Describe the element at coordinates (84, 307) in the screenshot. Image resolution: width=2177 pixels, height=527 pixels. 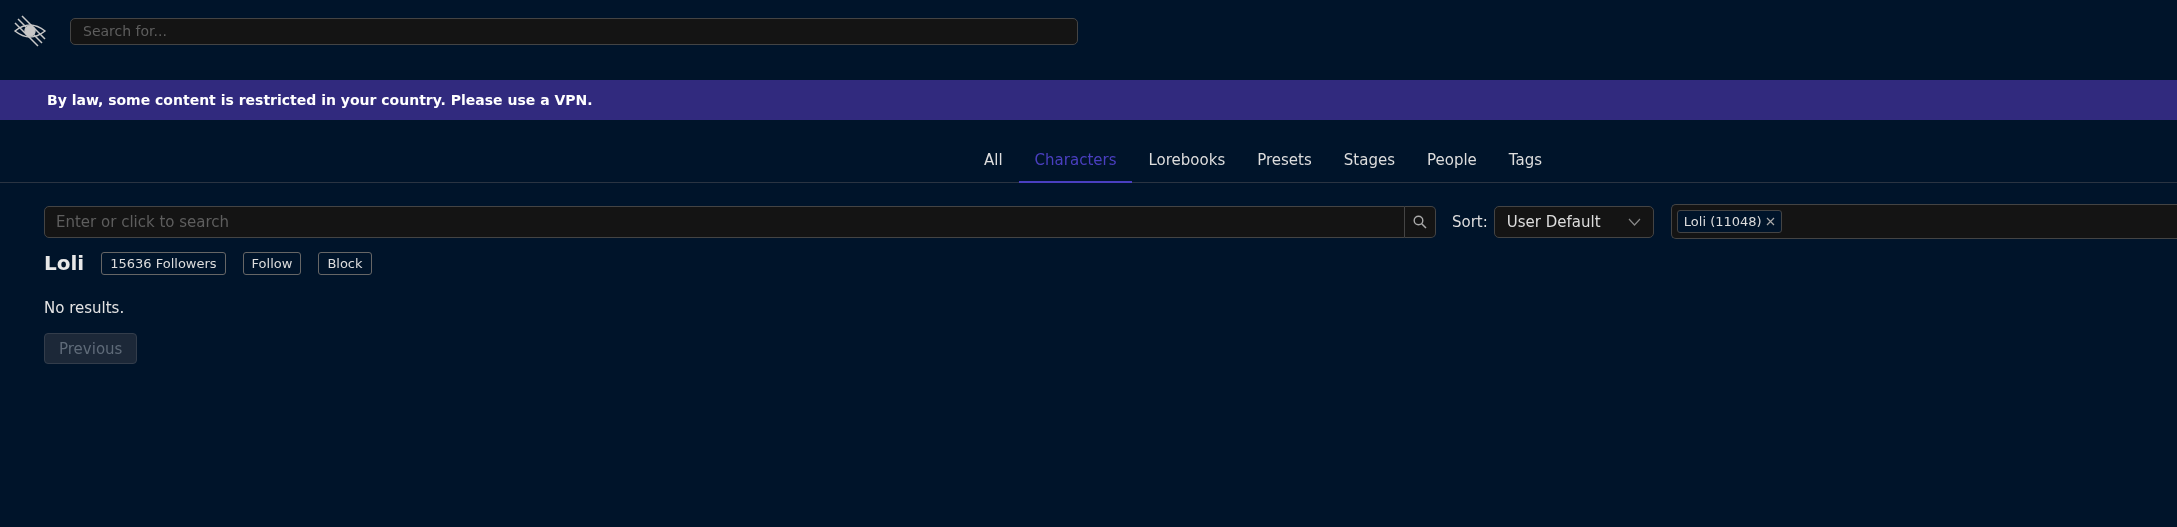
I see `empty-message: No results.` at that location.